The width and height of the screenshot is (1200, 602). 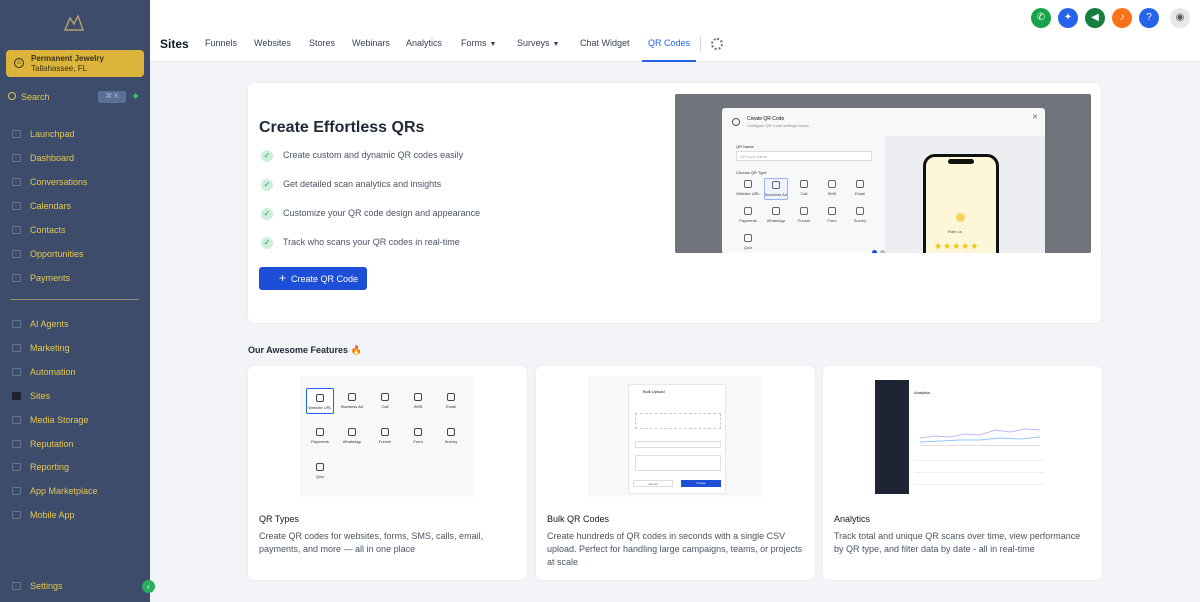 What do you see at coordinates (75, 467) in the screenshot?
I see `sidebar-item-reporting: Reporting` at bounding box center [75, 467].